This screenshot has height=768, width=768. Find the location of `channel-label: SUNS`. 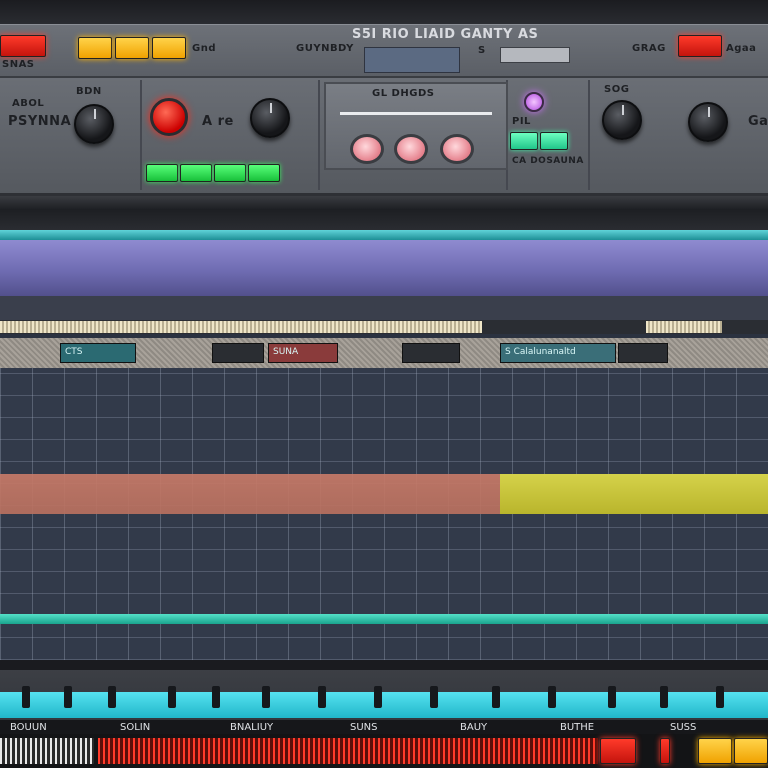

channel-label: SUNS is located at coordinates (364, 727).